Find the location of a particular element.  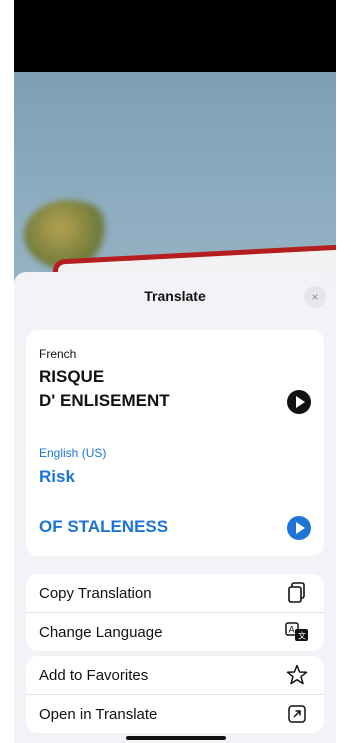

target-text-line-1: Risk is located at coordinates (57, 476).